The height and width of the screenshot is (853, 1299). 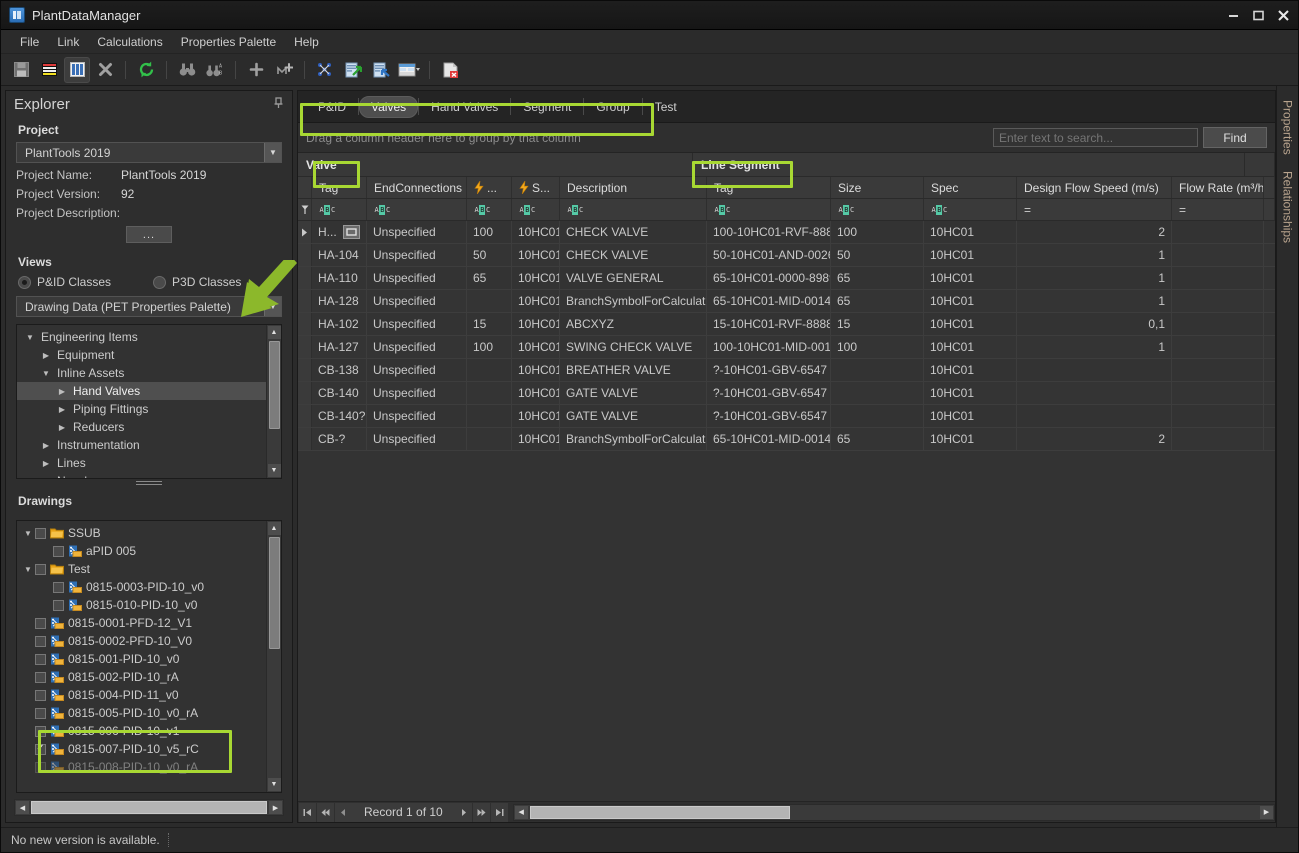 I want to click on table-cell: BranchSymbolForCalculation, so click(x=633, y=301).